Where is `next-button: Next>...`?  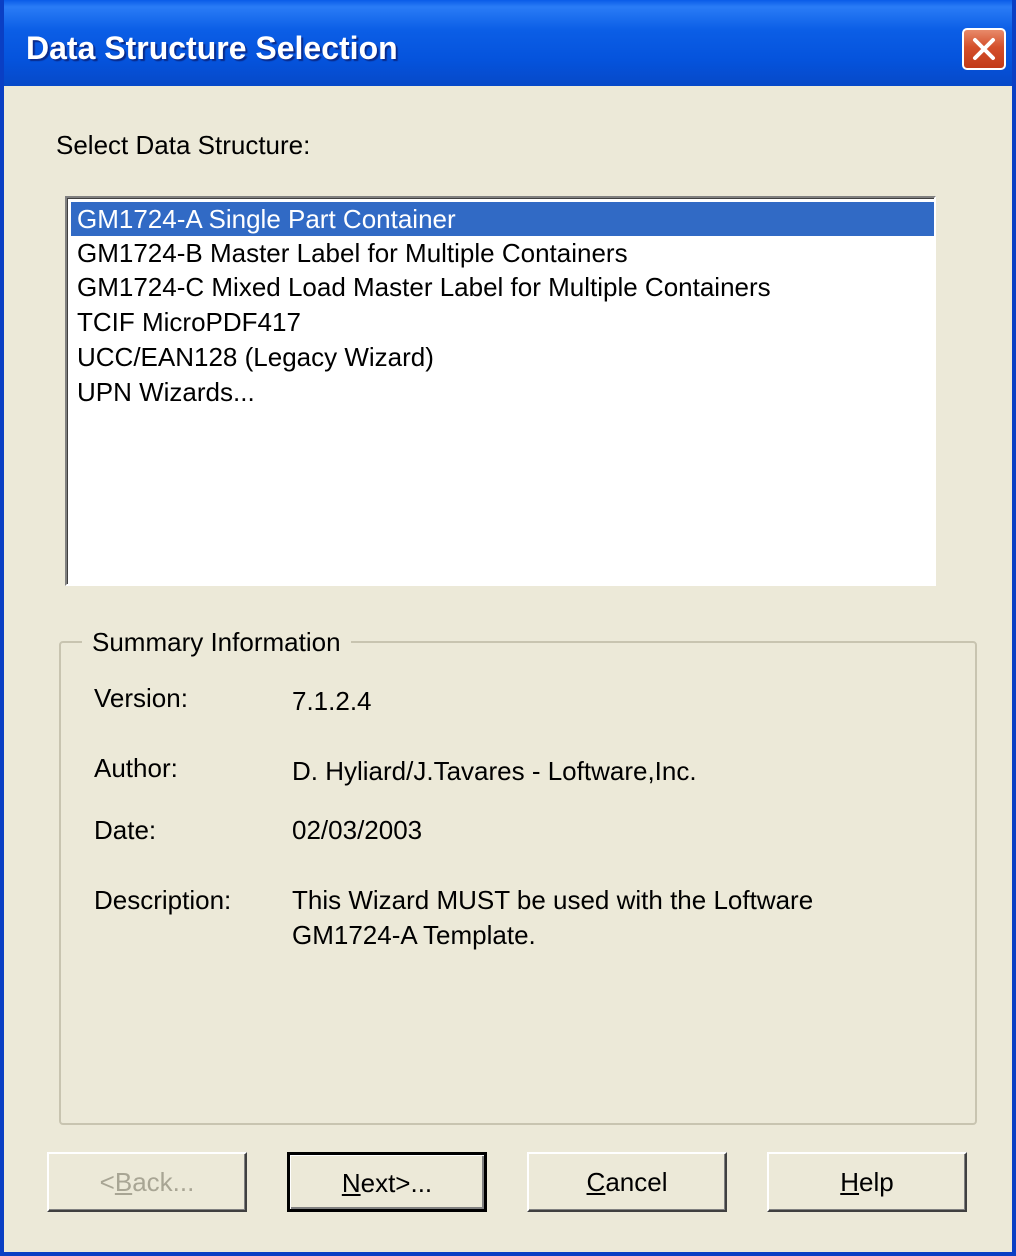 next-button: Next>... is located at coordinates (387, 1182).